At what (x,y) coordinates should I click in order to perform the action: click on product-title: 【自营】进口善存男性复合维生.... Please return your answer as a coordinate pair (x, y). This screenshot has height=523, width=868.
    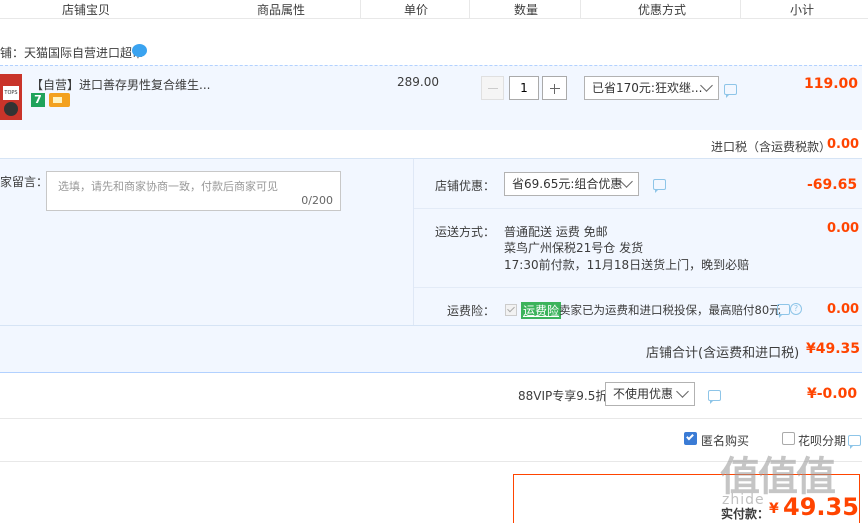
    Looking at the image, I should click on (120, 84).